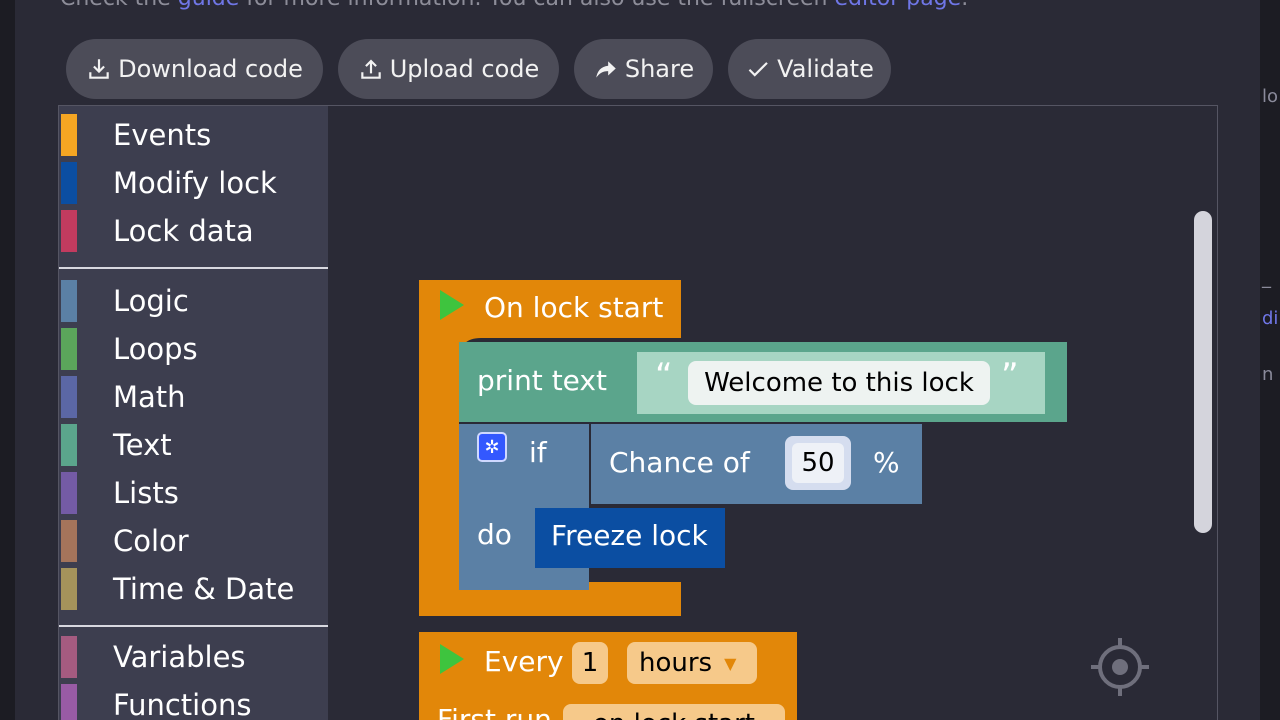 The image size is (1280, 720). What do you see at coordinates (1010, 376) in the screenshot?
I see `close-quote: ”` at bounding box center [1010, 376].